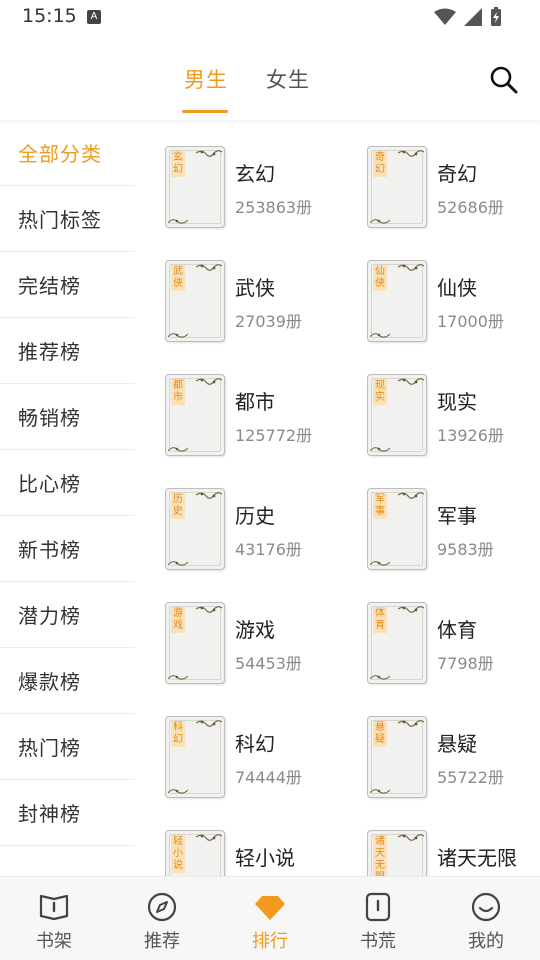 The width and height of the screenshot is (540, 960). What do you see at coordinates (397, 757) in the screenshot?
I see `category-cover: 悬疑` at bounding box center [397, 757].